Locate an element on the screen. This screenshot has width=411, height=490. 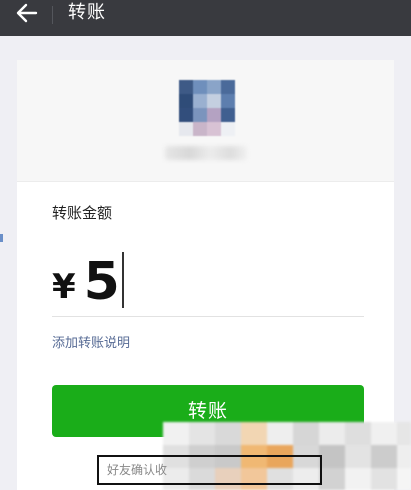
amount-label: 转账金额 is located at coordinates (82, 213).